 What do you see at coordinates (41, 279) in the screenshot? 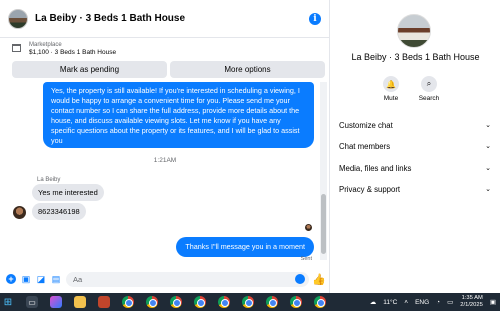
I see `sticker-icon: ◪` at bounding box center [41, 279].